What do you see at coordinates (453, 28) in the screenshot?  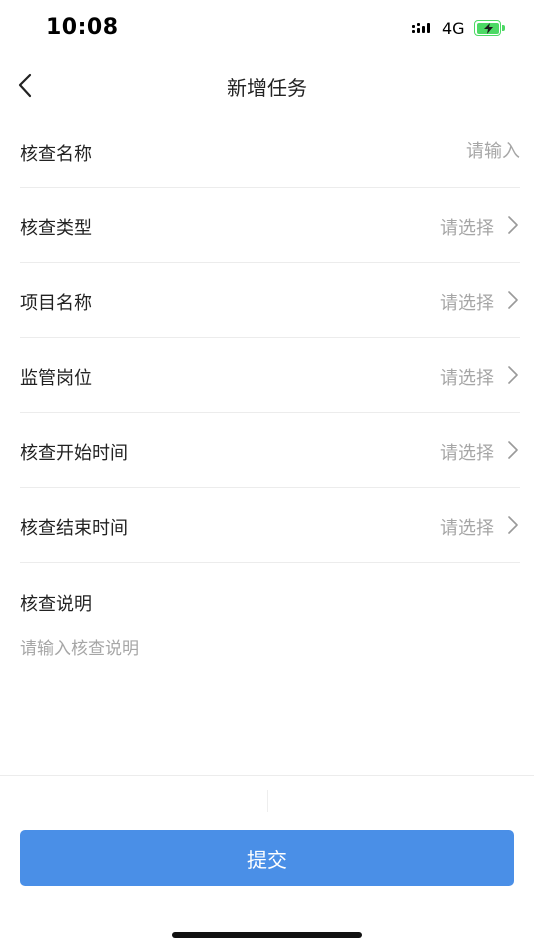 I see `network-type: 4G` at bounding box center [453, 28].